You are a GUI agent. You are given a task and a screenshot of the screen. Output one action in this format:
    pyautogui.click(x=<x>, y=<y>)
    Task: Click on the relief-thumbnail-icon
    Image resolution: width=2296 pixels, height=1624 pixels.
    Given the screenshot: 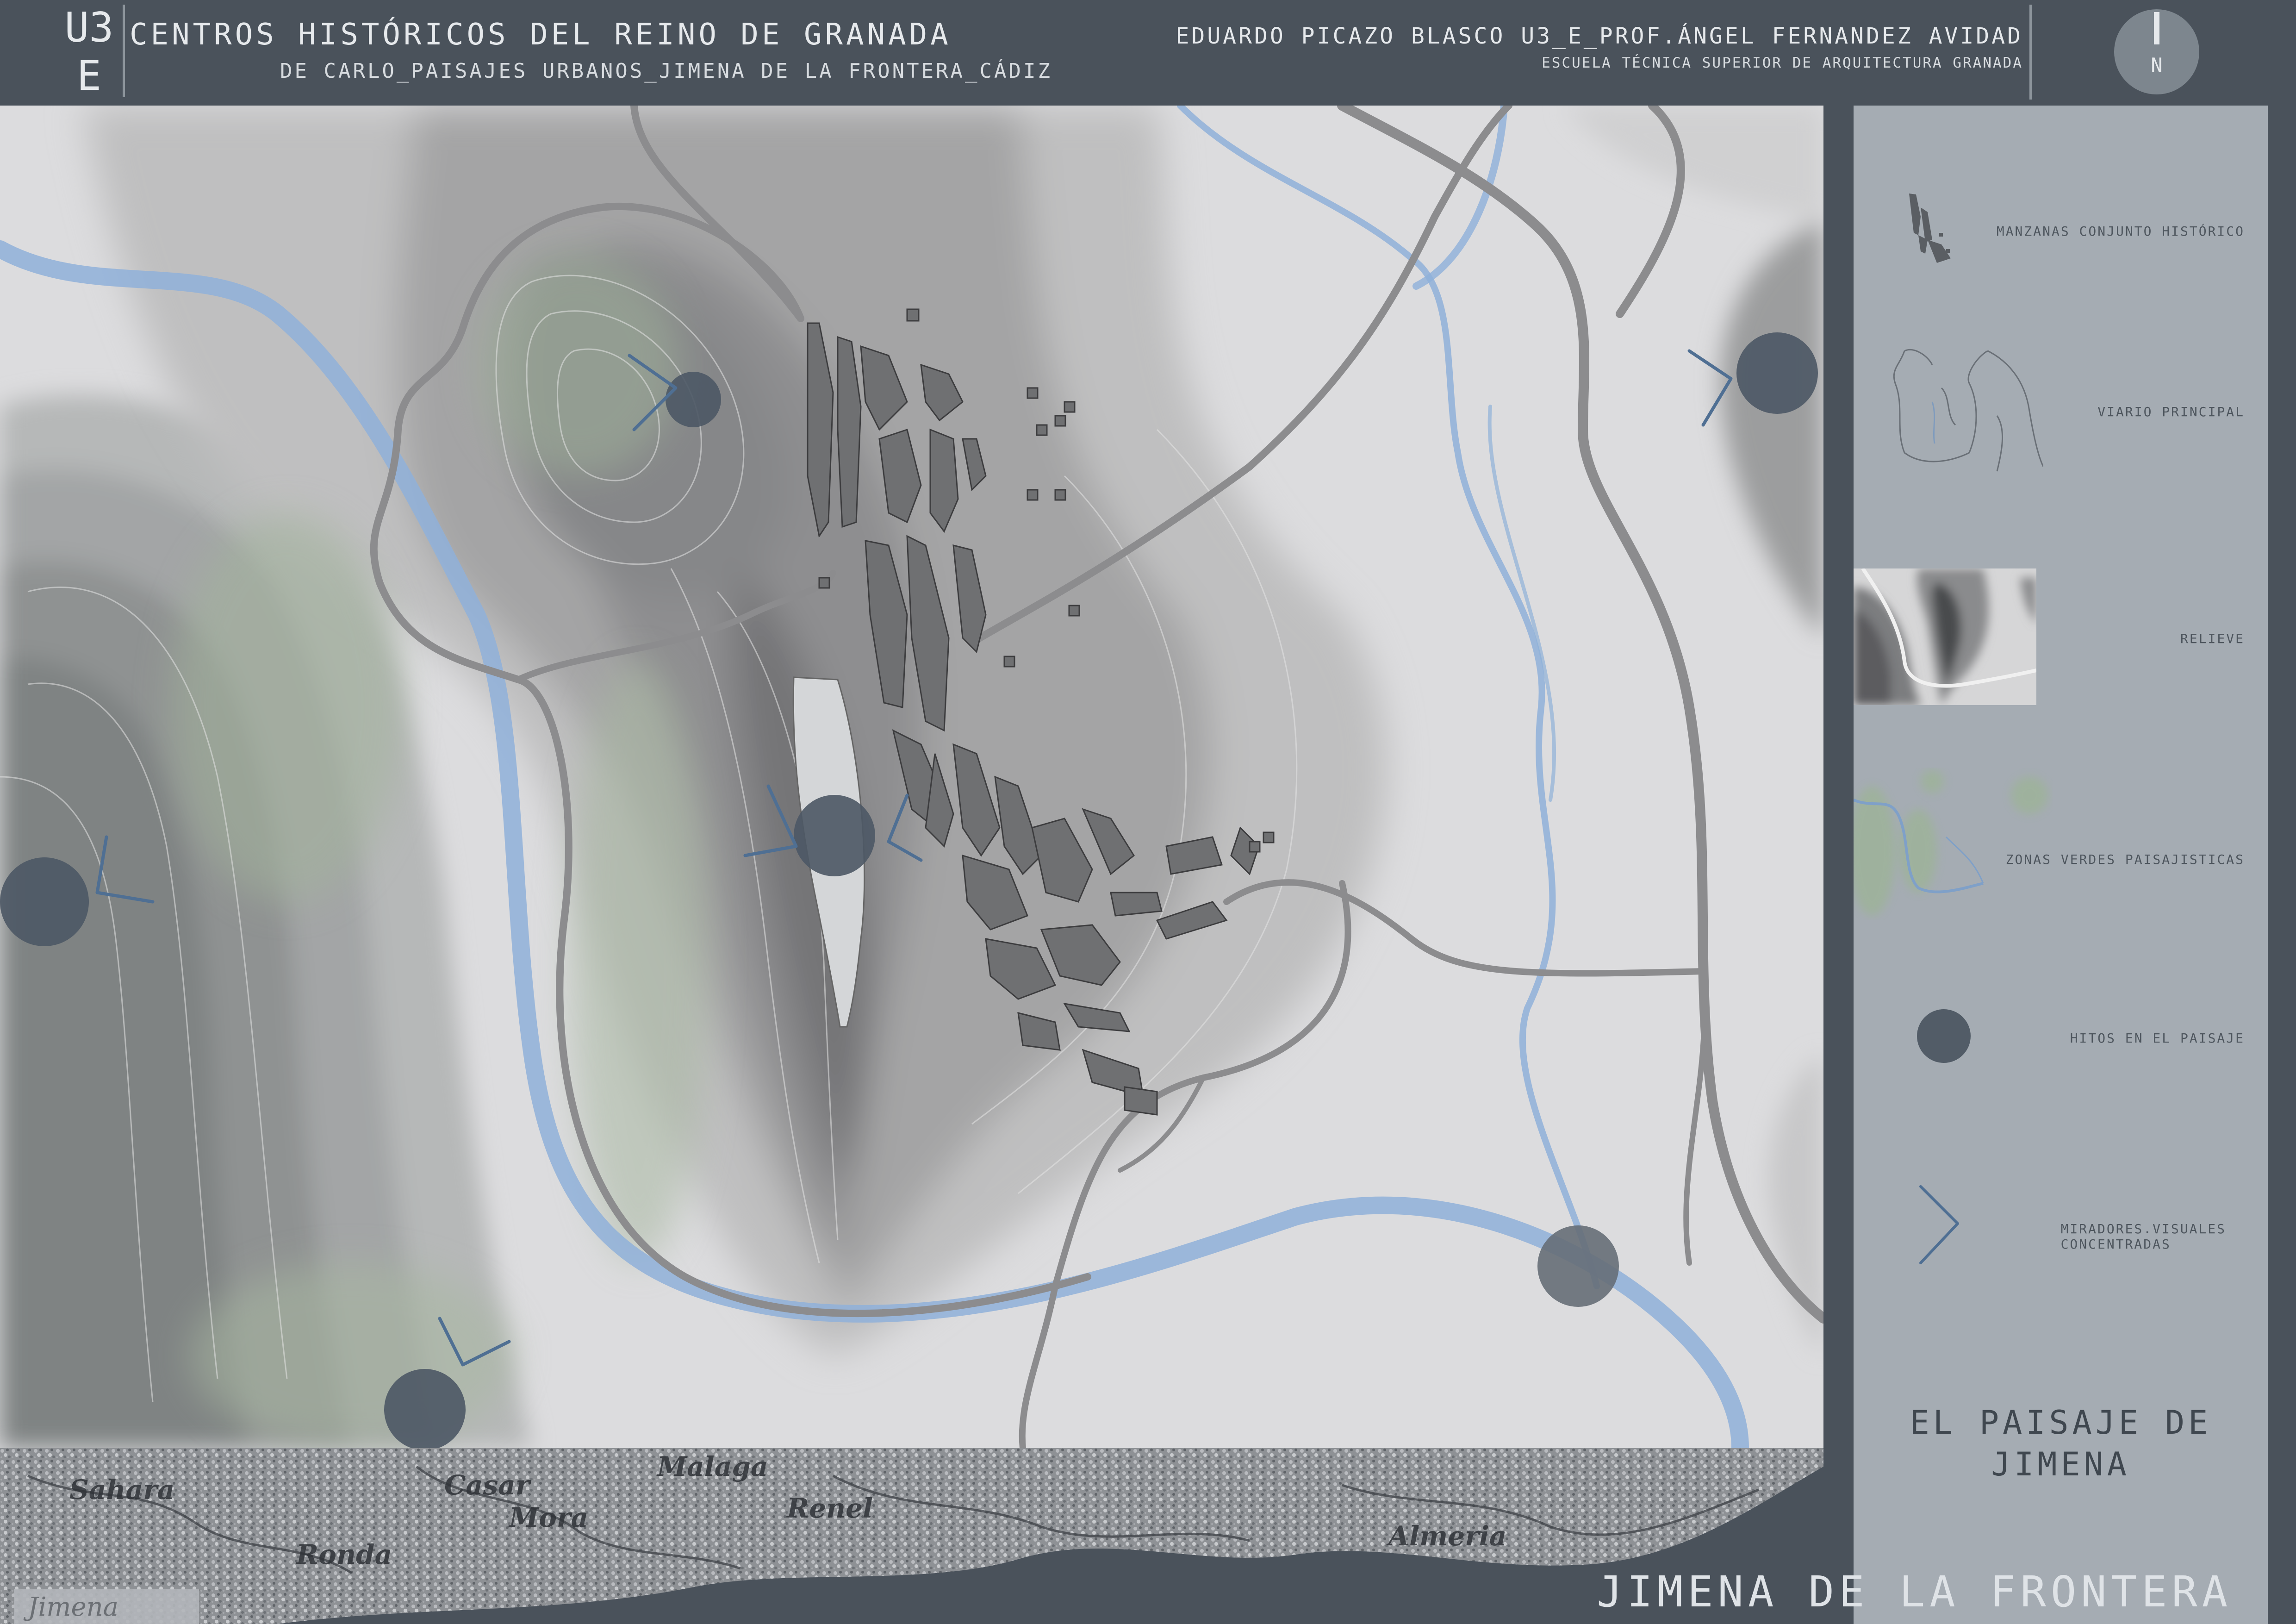 What is the action you would take?
    pyautogui.click(x=1945, y=636)
    